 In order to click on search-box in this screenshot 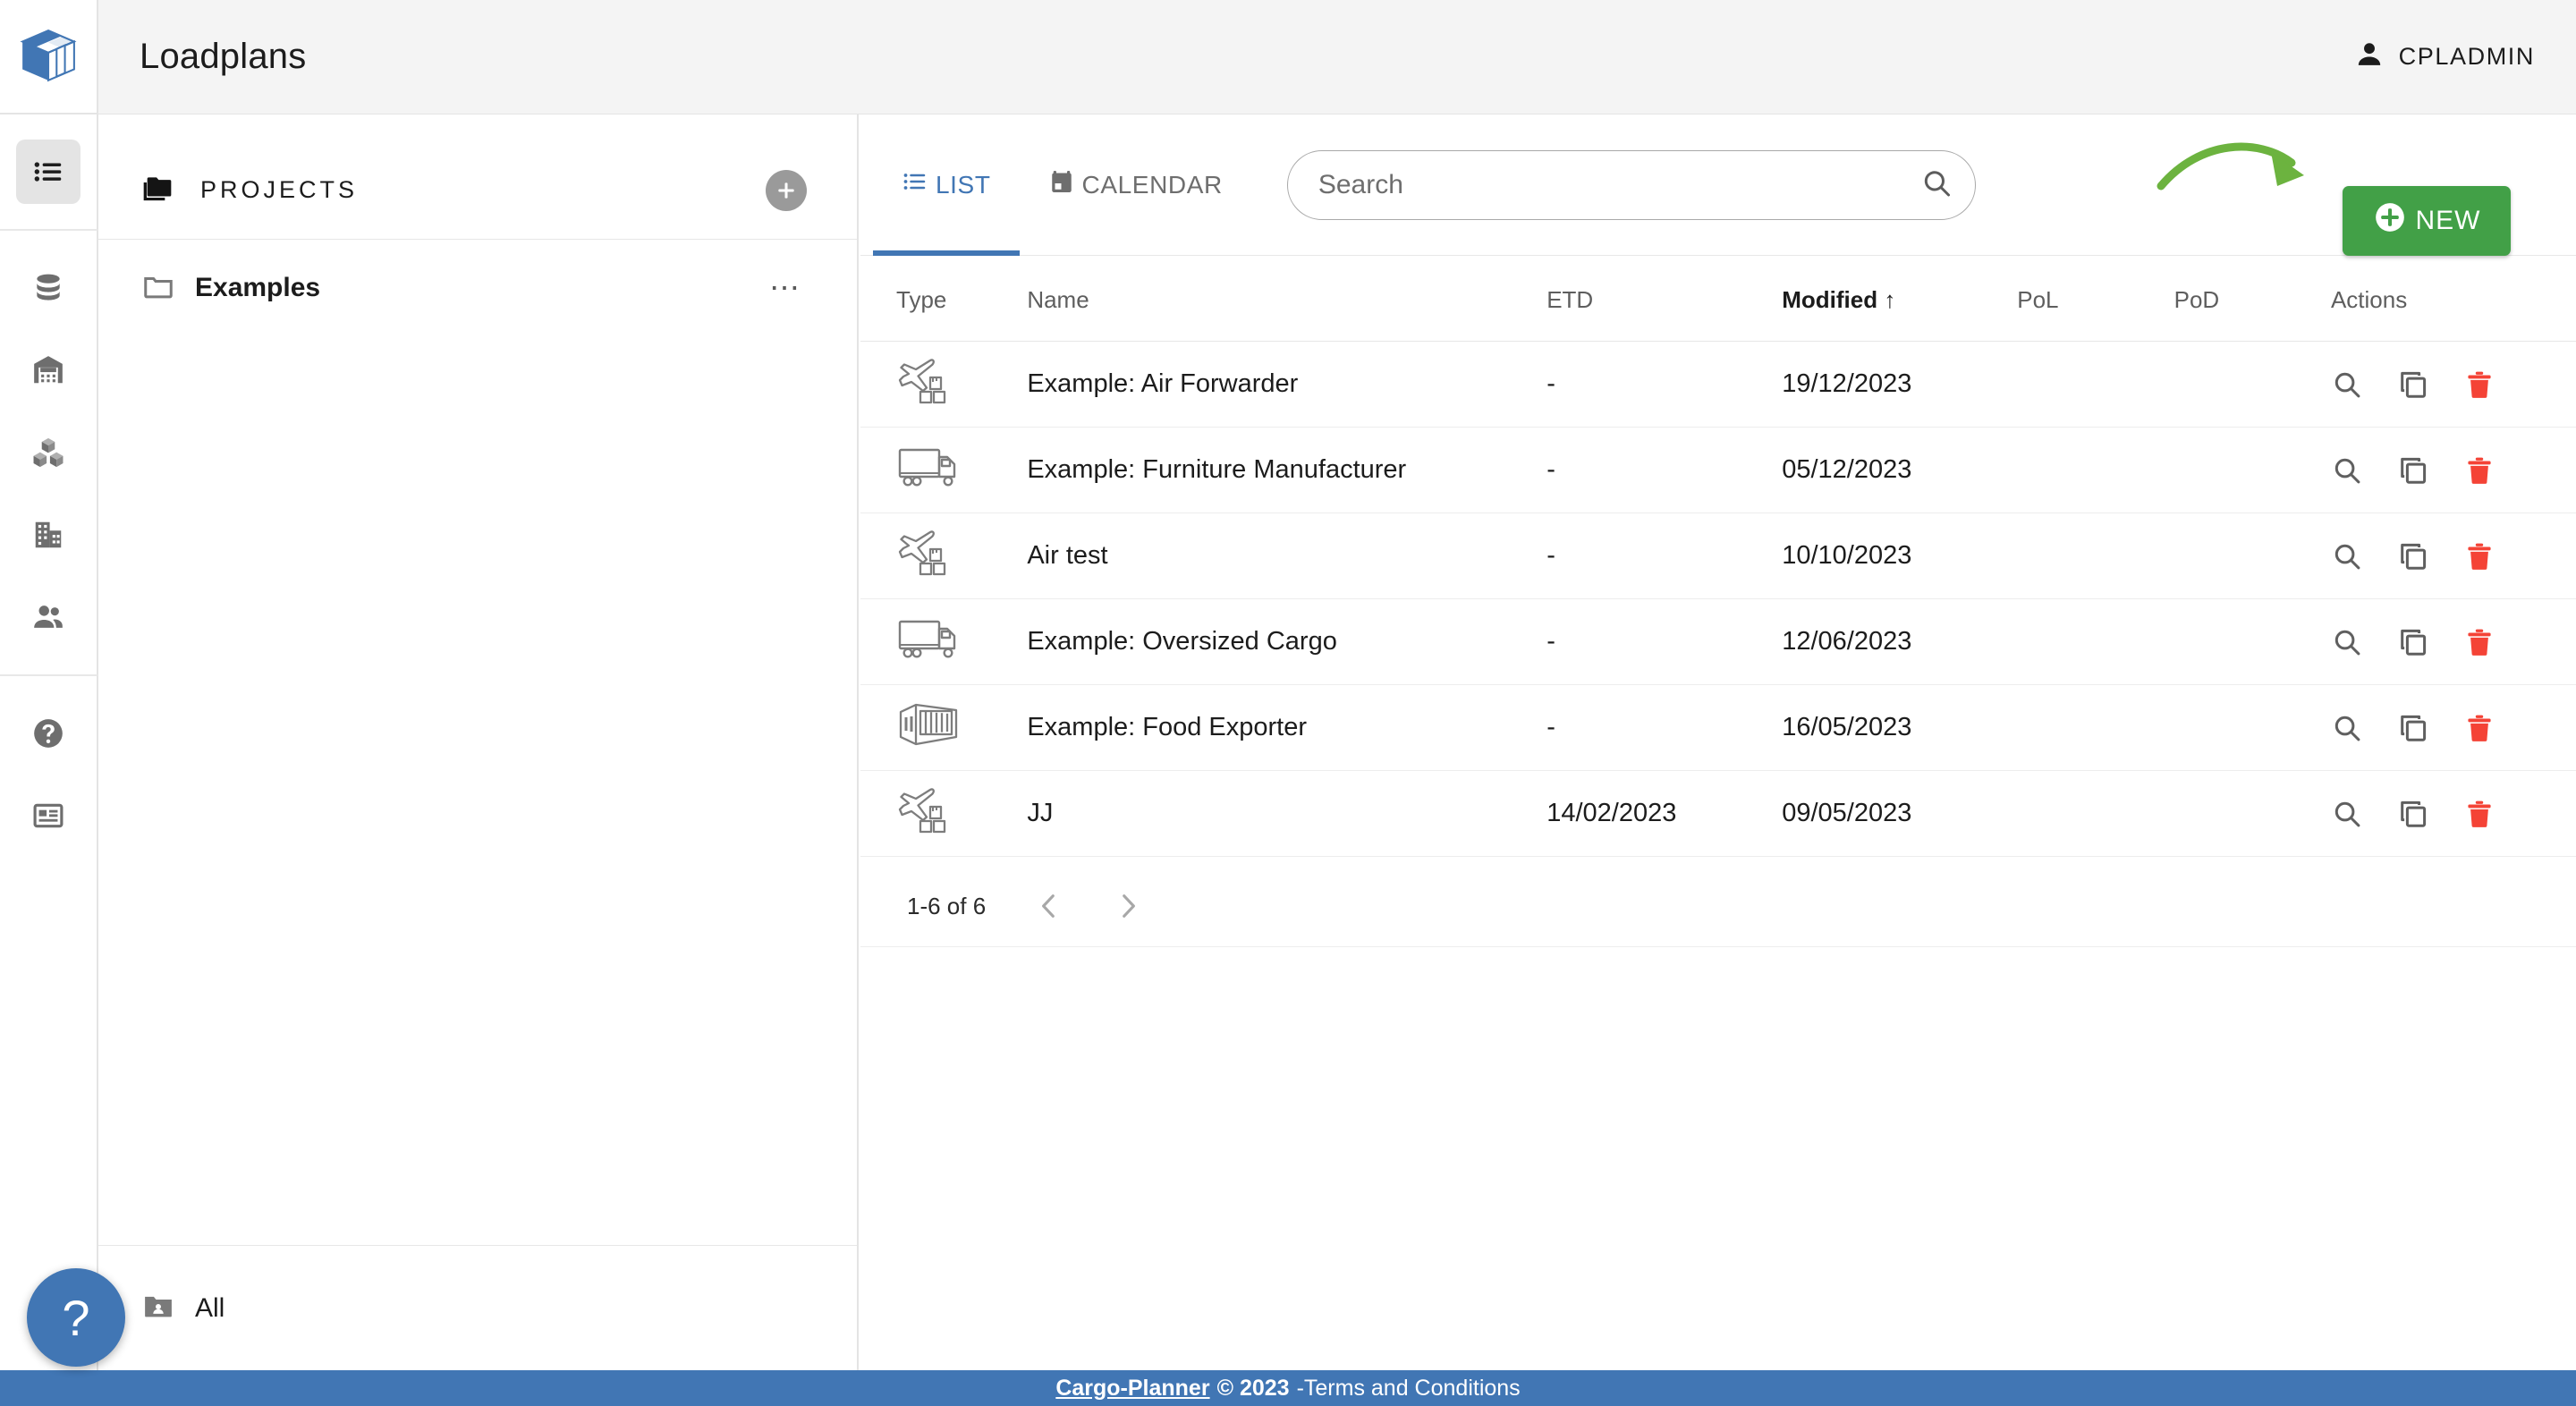, I will do `click(1631, 185)`.